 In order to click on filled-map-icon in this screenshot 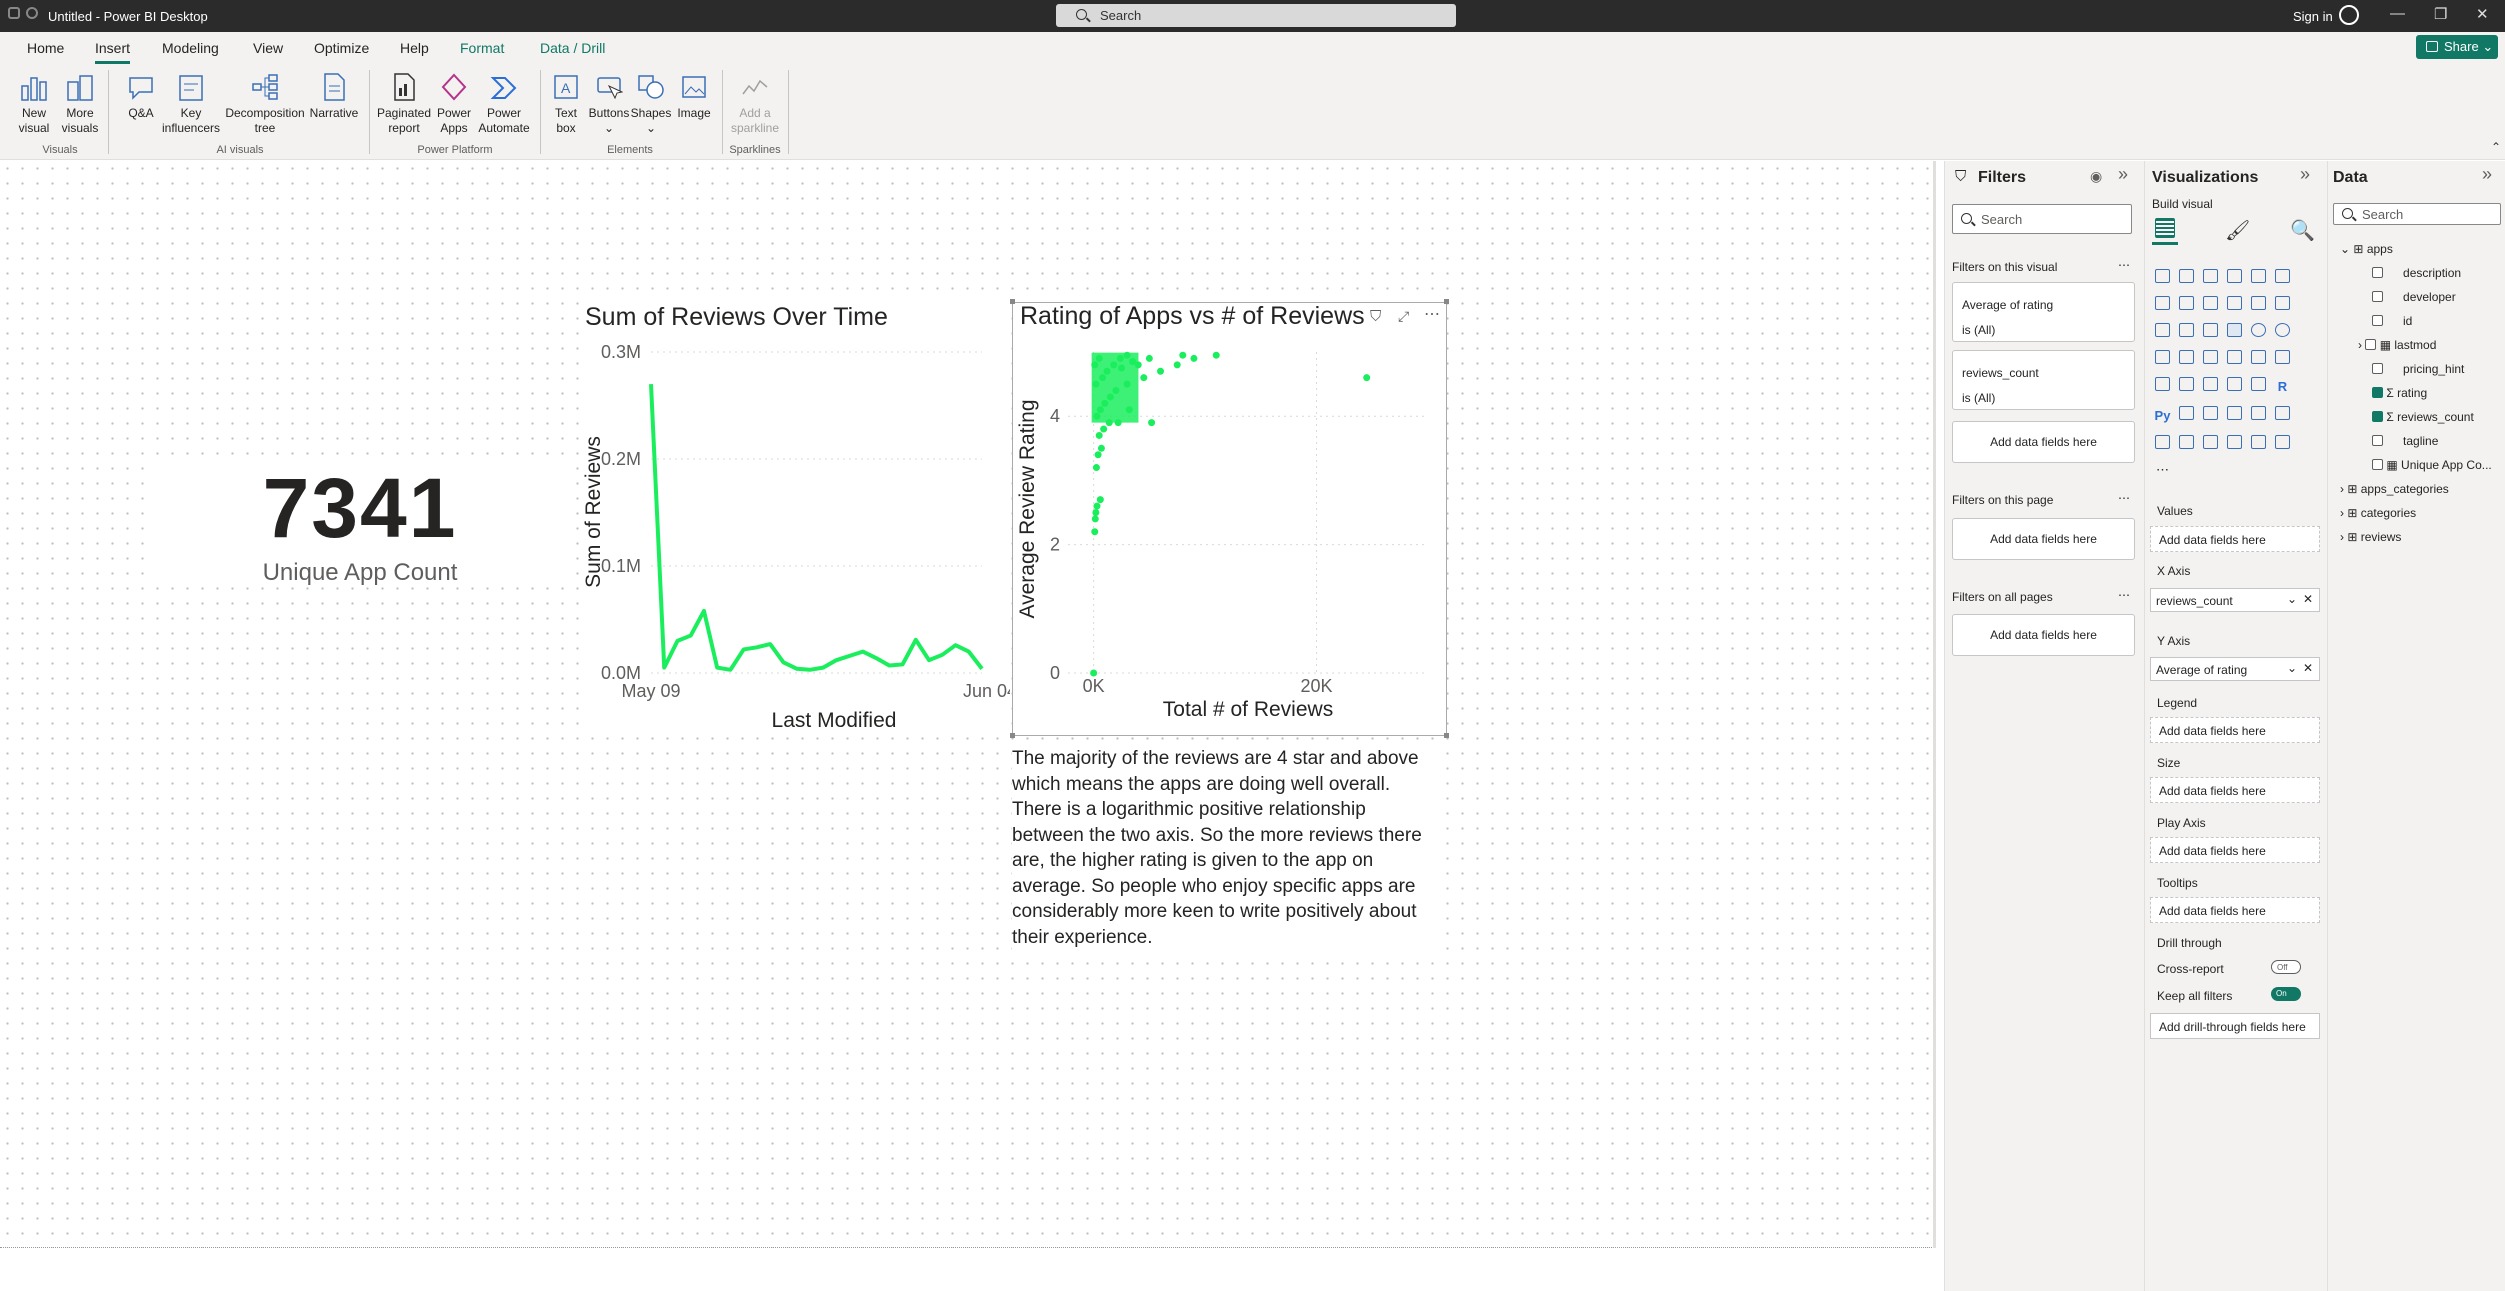, I will do `click(2186, 360)`.